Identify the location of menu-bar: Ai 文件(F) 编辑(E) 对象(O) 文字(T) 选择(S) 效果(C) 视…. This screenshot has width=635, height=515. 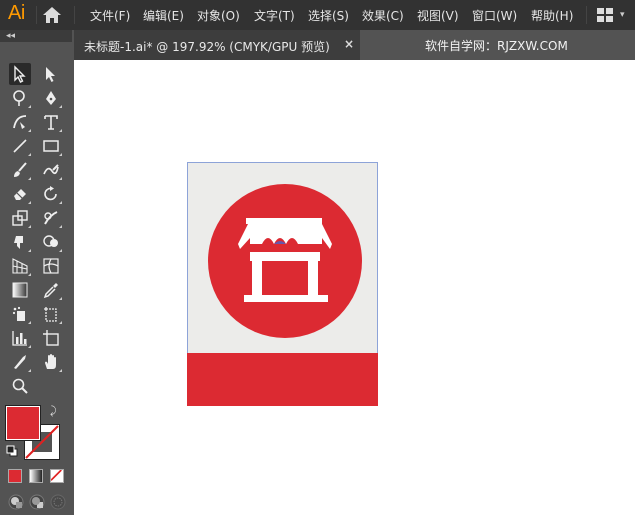
(317, 15).